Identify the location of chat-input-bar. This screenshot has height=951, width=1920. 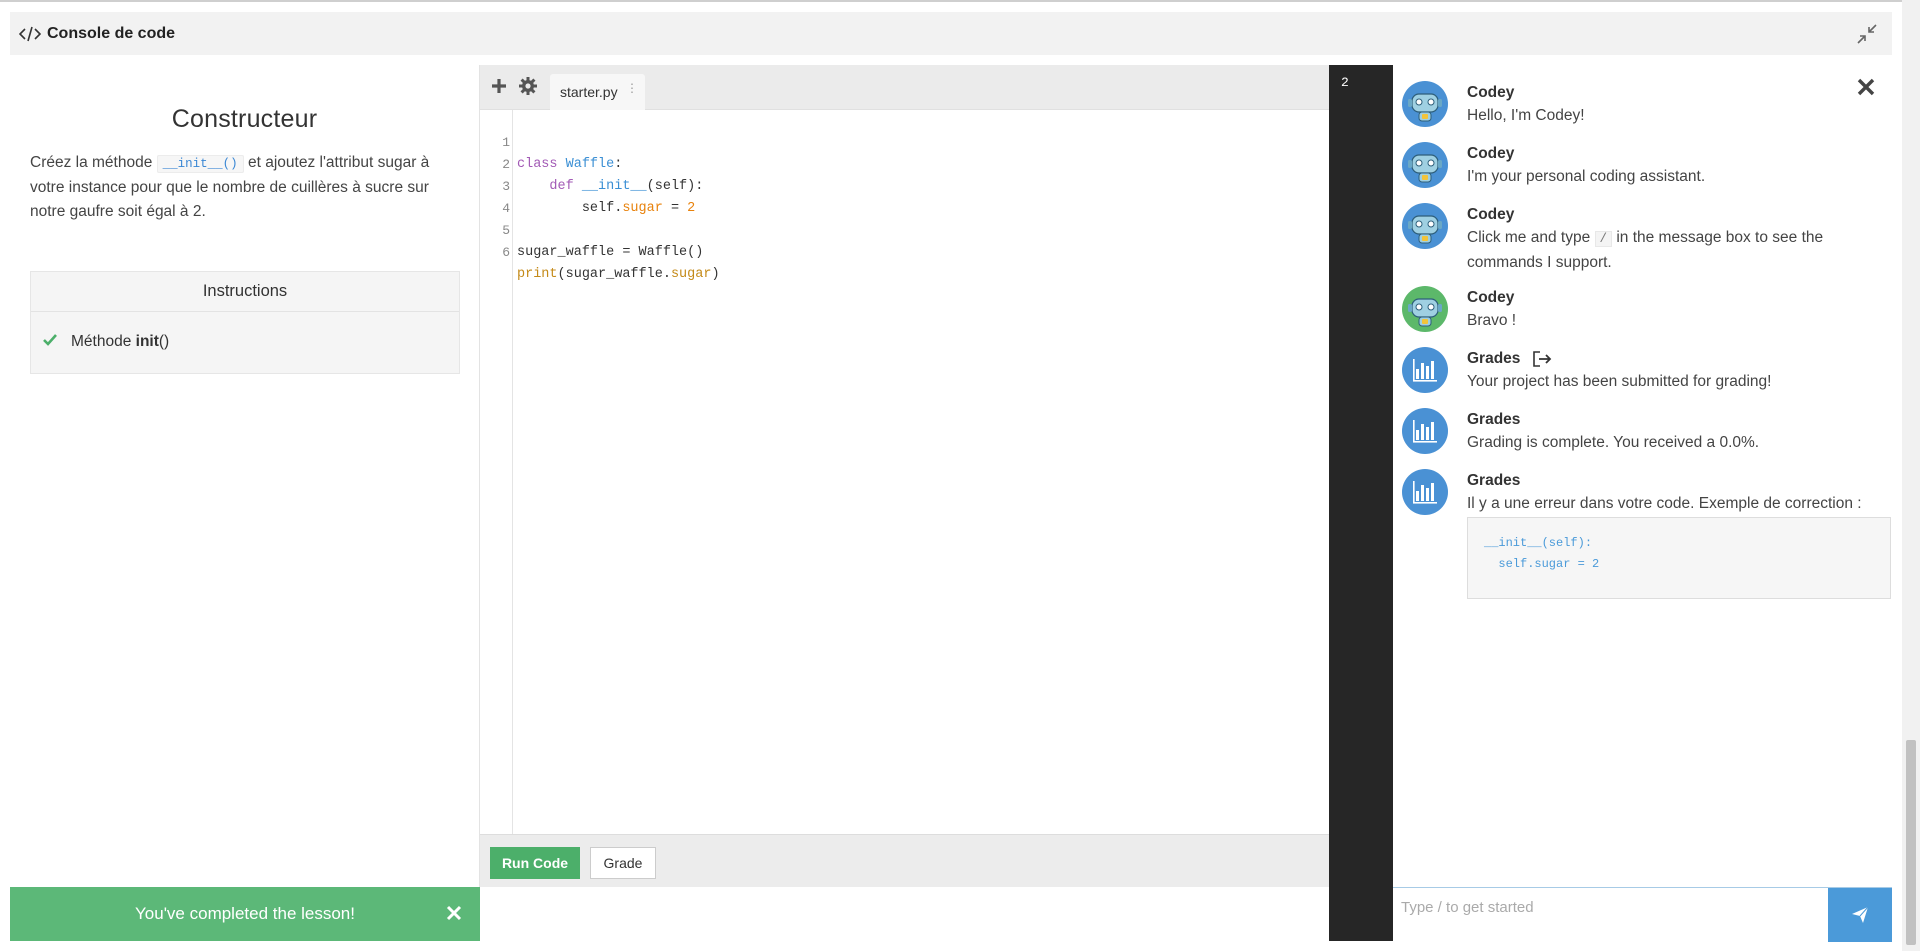
(1642, 914).